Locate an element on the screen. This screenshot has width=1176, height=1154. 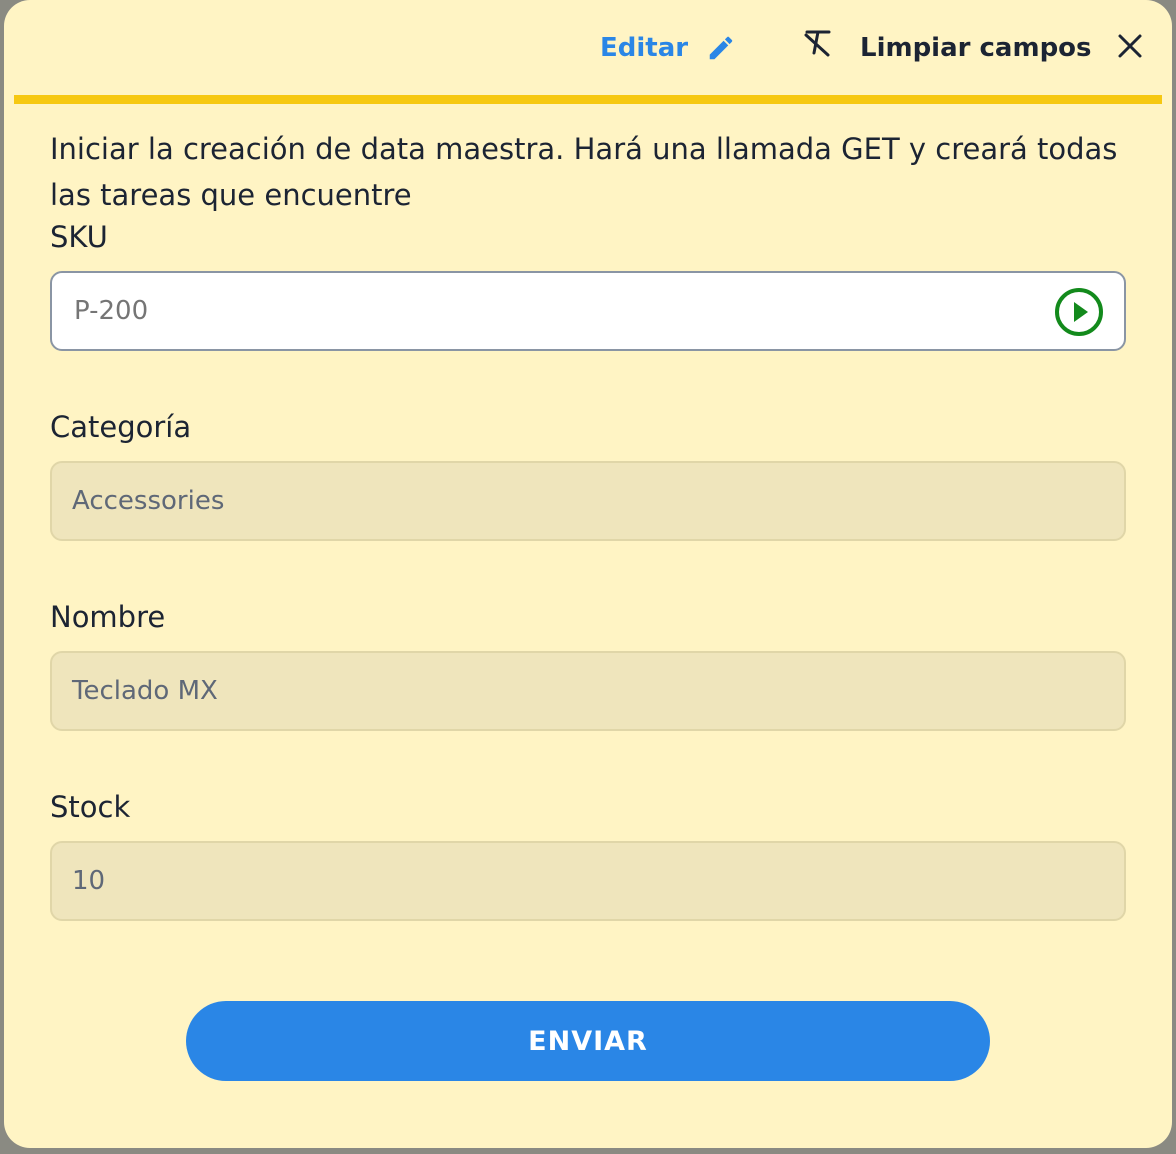
name-field: Teclado MX is located at coordinates (588, 691).